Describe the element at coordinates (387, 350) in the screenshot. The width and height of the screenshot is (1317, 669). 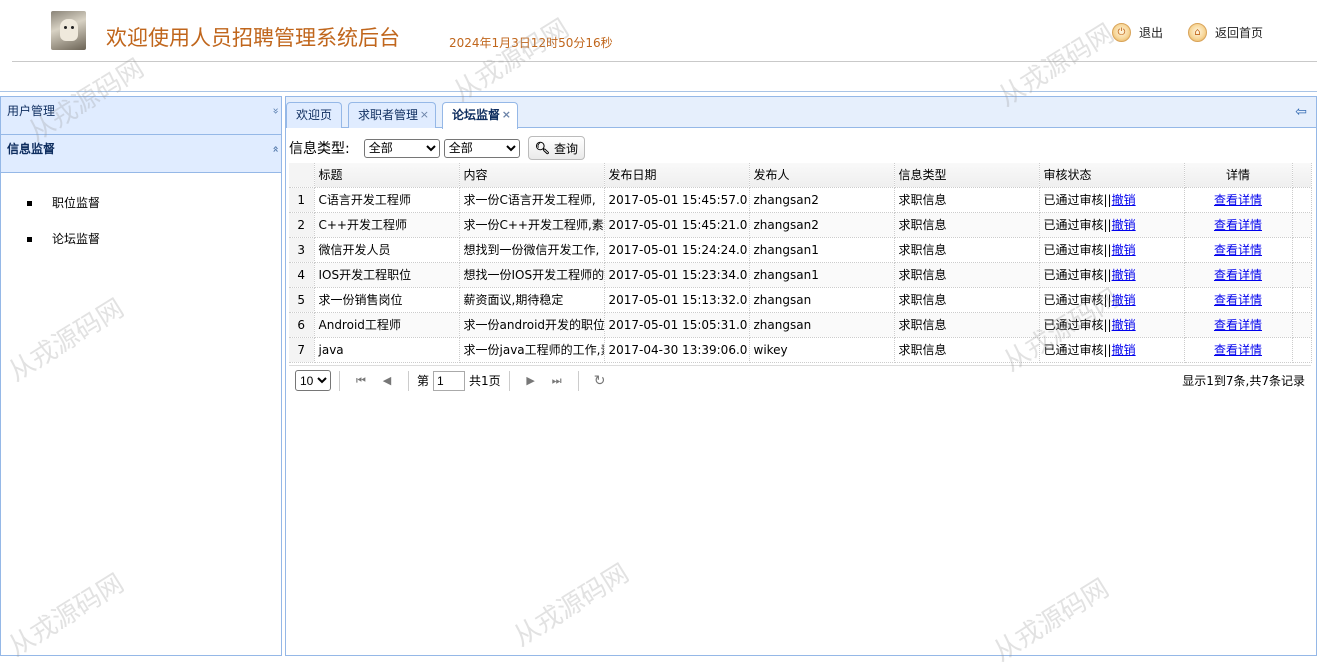
I see `cell-title: java` at that location.